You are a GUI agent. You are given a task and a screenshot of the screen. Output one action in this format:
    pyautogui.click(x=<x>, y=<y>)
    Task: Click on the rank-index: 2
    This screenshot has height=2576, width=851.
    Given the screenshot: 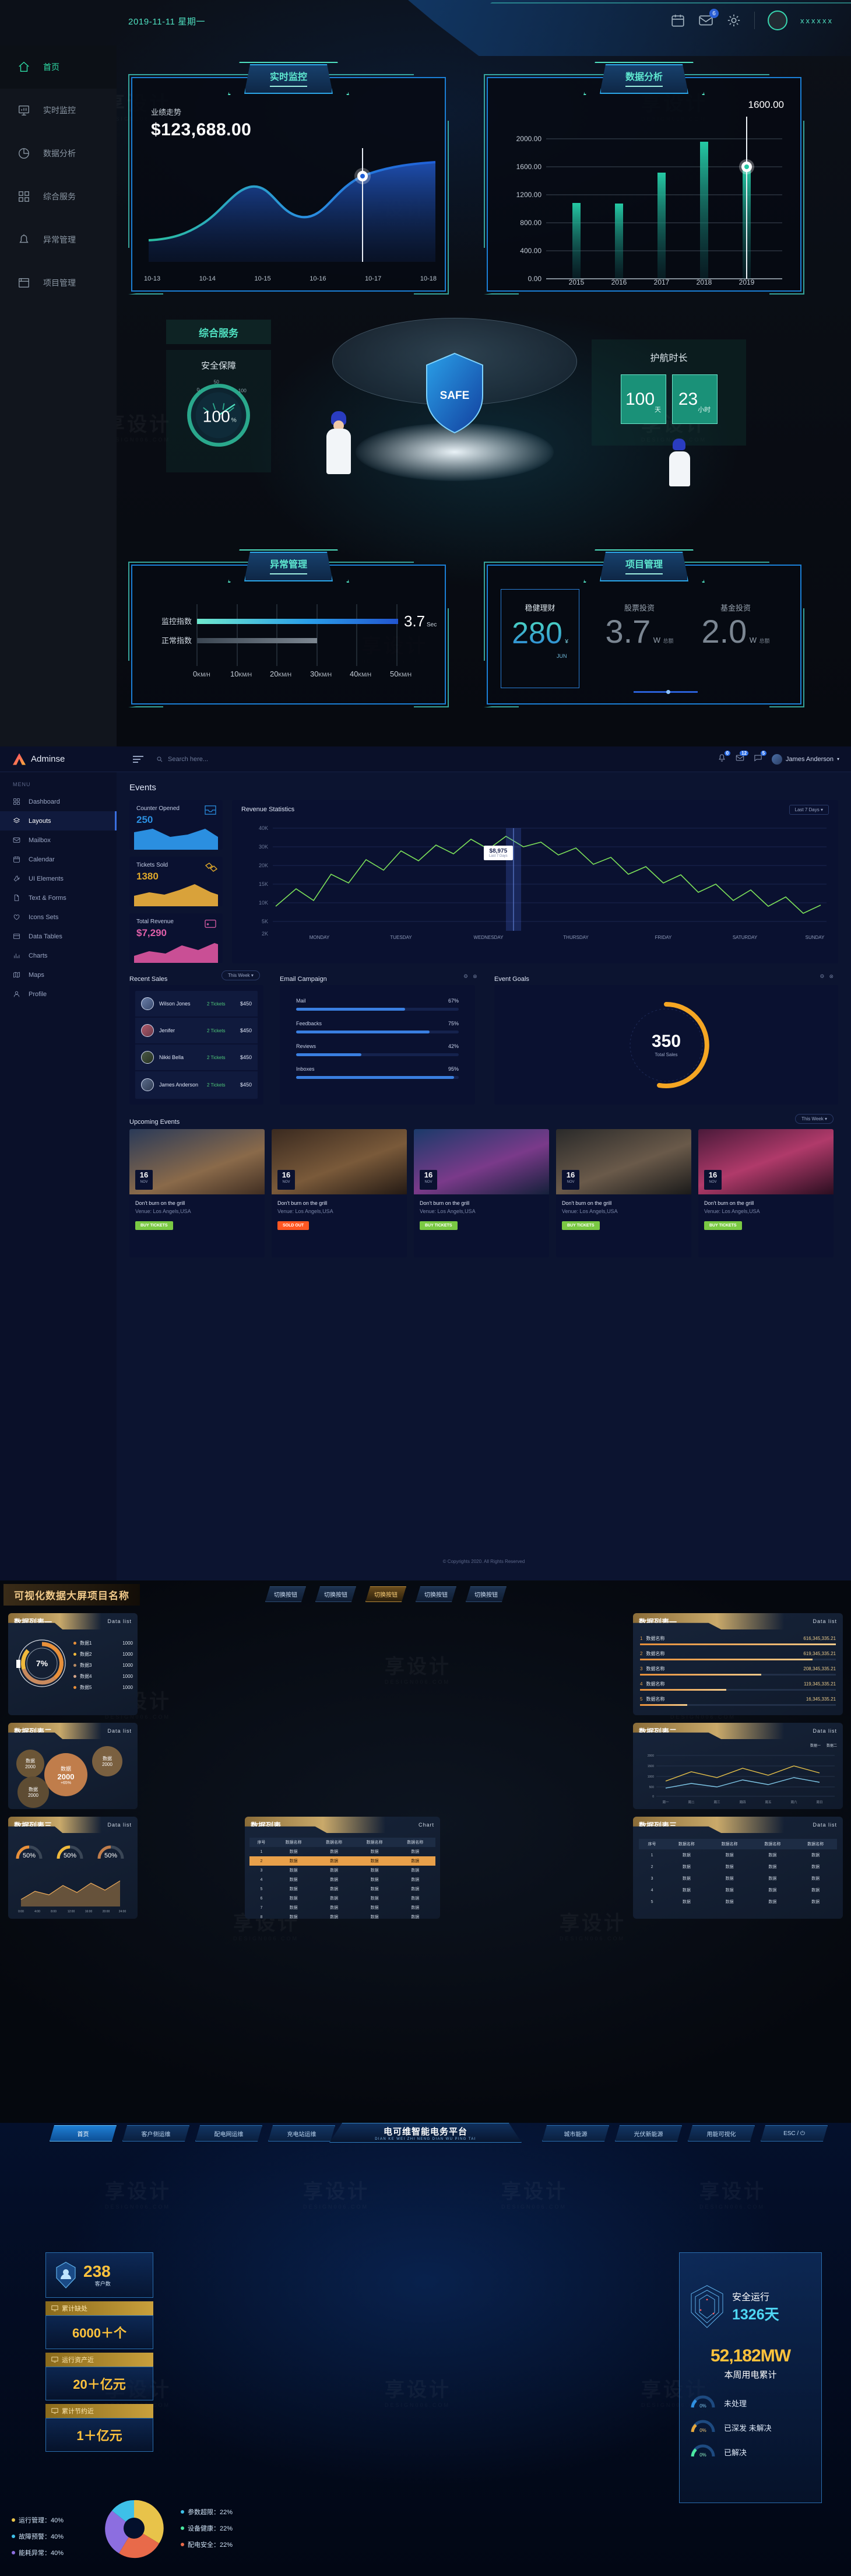 What is the action you would take?
    pyautogui.click(x=642, y=1653)
    